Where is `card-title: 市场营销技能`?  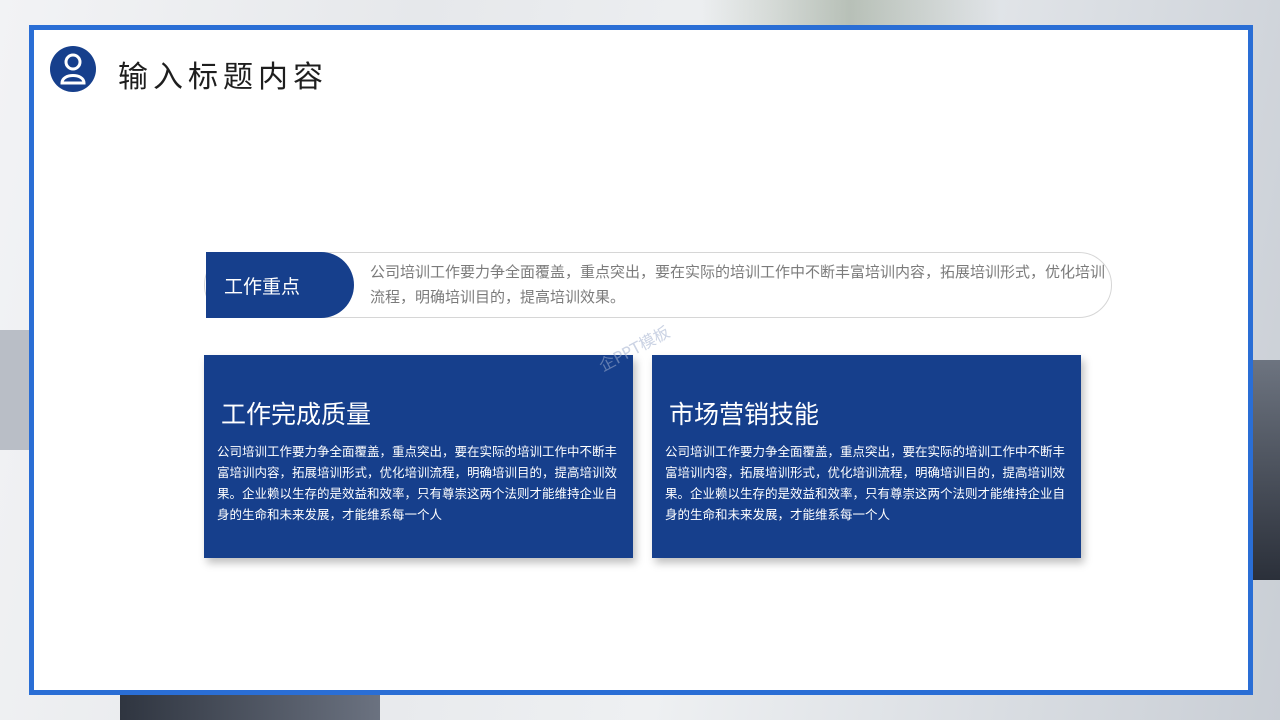 card-title: 市场营销技能 is located at coordinates (744, 414).